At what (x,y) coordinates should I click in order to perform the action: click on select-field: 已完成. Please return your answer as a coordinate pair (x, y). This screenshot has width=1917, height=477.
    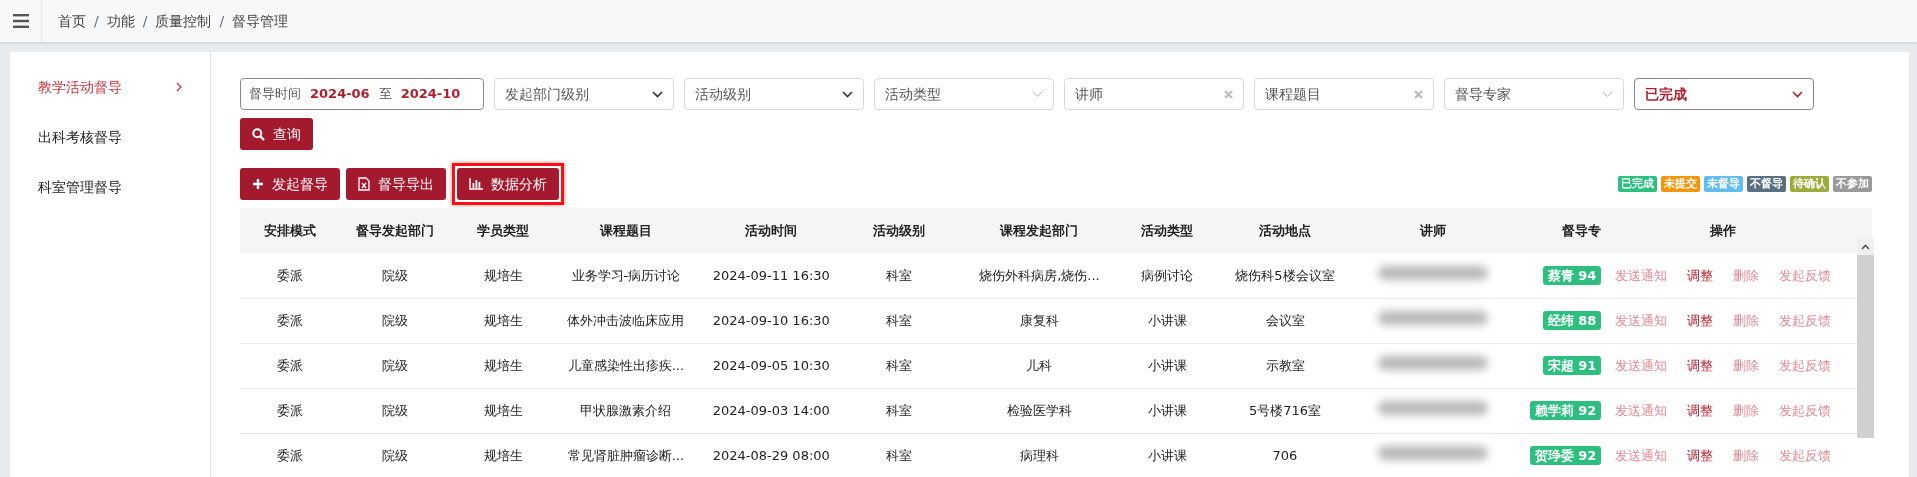
    Looking at the image, I should click on (1724, 94).